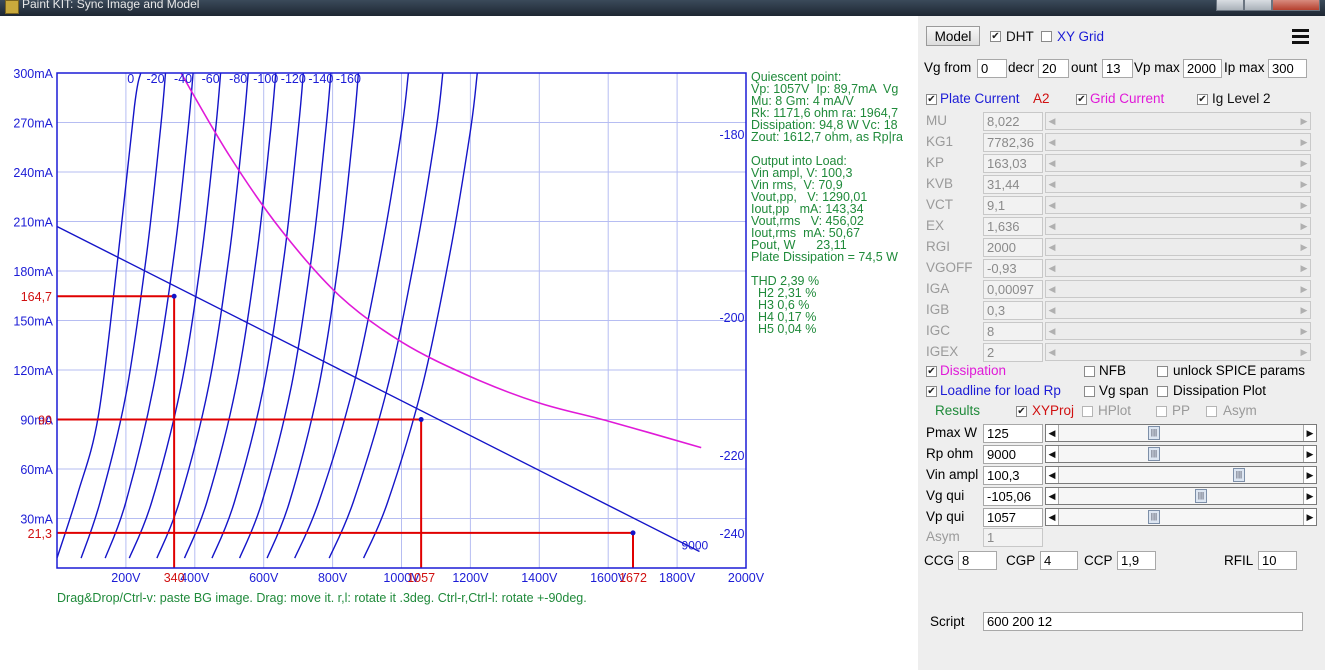 This screenshot has width=1325, height=670. I want to click on y-tick-label: 270mA, so click(33, 124).